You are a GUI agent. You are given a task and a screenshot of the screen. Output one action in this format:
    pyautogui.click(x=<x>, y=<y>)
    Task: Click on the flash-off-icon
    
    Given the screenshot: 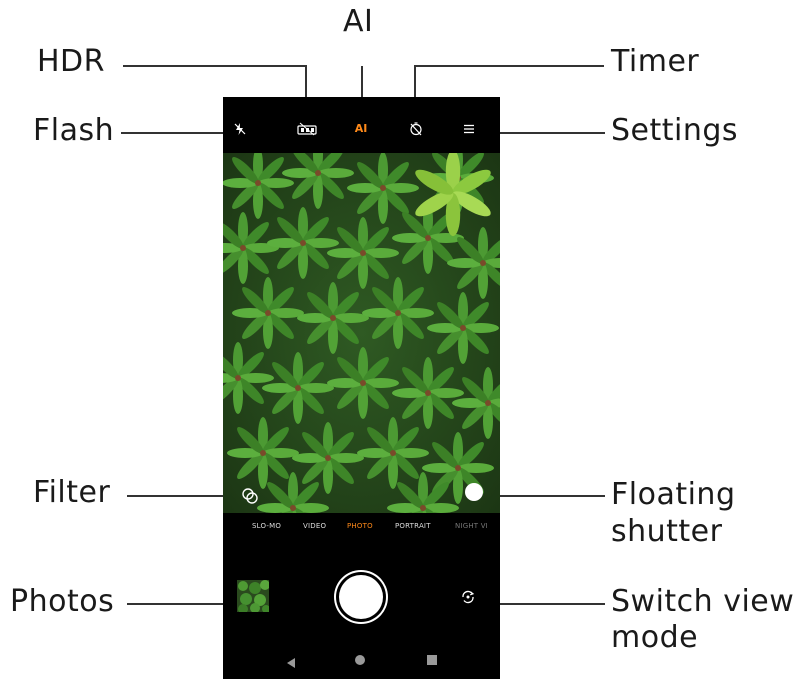 What is the action you would take?
    pyautogui.click(x=240, y=129)
    